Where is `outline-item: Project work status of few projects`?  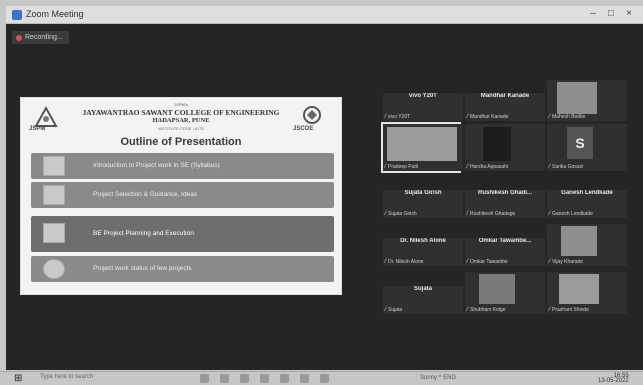 outline-item: Project work status of few projects is located at coordinates (182, 269).